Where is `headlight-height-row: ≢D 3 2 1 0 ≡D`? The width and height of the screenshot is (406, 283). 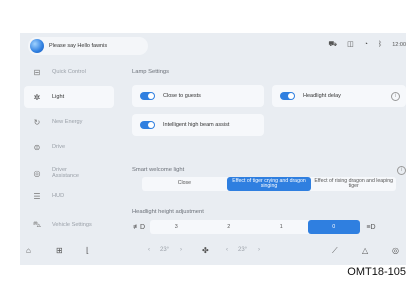 headlight-height-row: ≢D 3 2 1 0 ≡D is located at coordinates (255, 227).